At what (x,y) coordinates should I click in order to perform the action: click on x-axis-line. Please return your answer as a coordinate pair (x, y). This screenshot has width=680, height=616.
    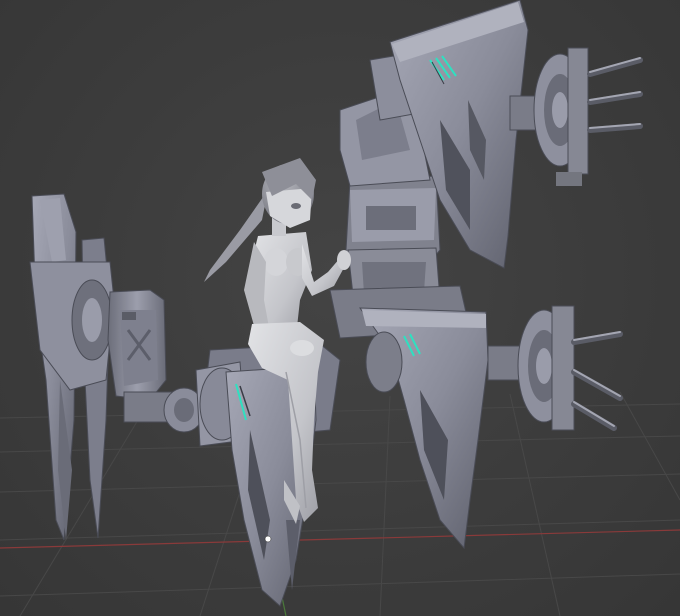
    Looking at the image, I should click on (340, 539).